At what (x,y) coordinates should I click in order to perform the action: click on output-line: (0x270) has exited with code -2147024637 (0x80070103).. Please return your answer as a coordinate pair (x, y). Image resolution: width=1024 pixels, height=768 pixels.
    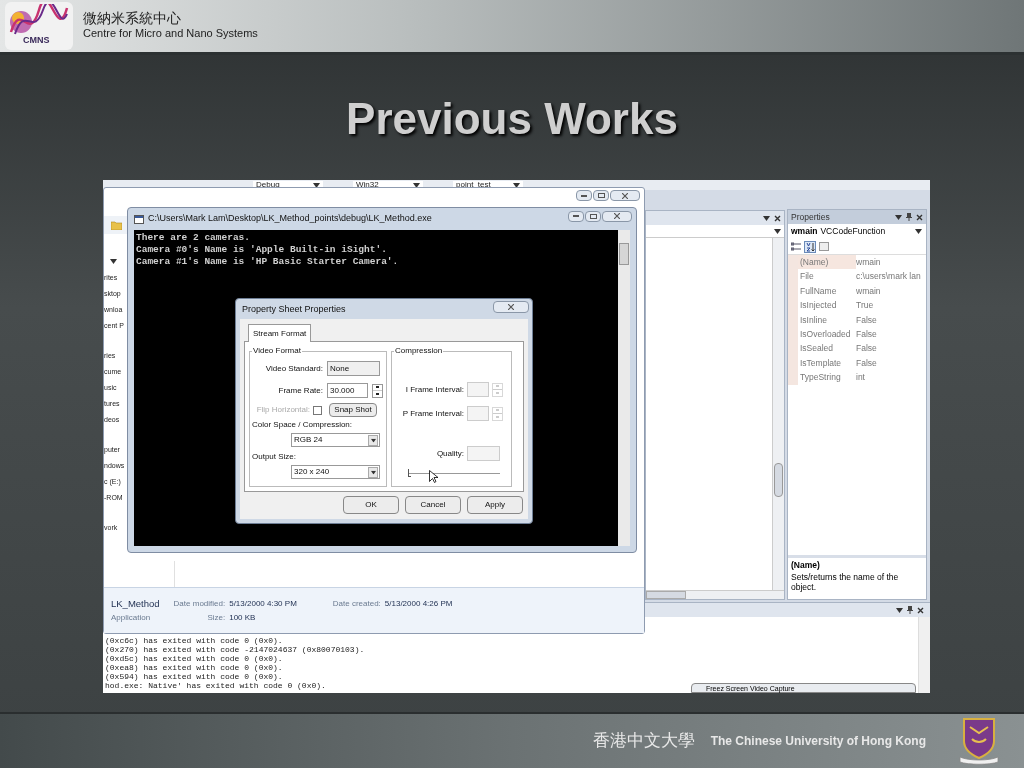
    Looking at the image, I should click on (235, 649).